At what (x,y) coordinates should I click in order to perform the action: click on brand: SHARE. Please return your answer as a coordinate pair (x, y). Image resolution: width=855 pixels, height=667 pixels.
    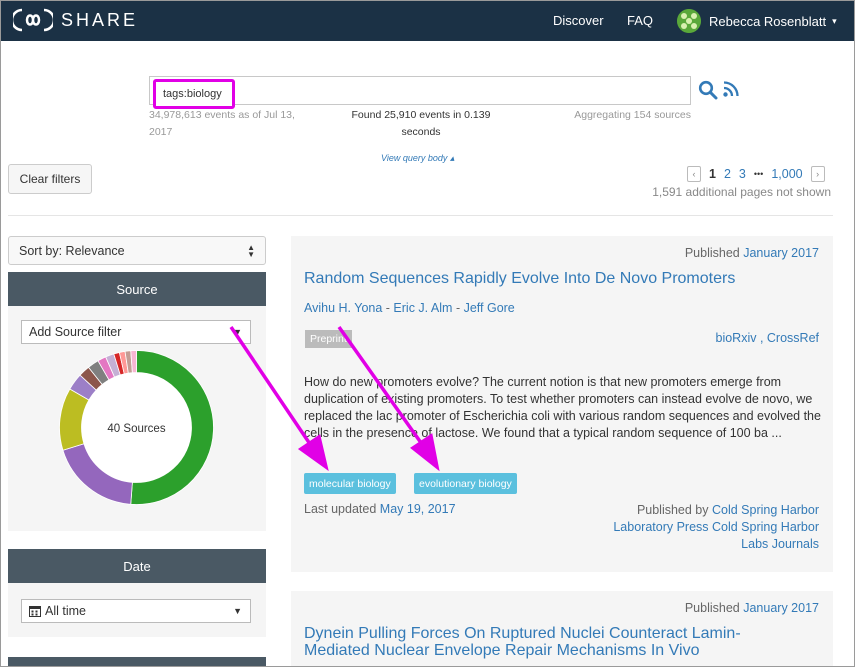
    Looking at the image, I should click on (75, 20).